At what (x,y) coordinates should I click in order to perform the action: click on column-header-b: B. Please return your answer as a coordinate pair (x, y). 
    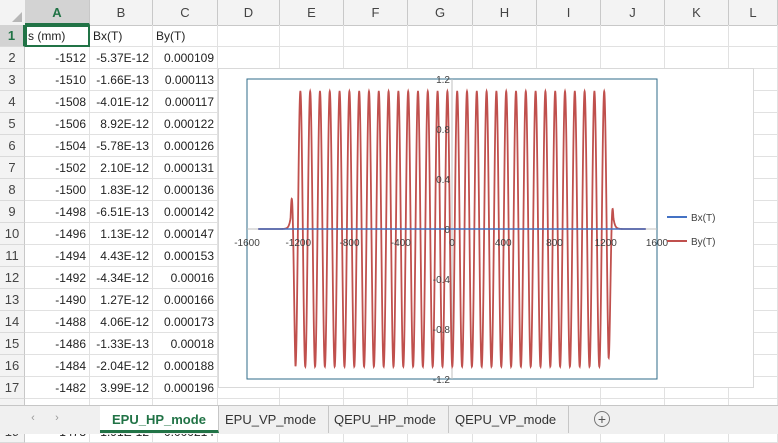
    Looking at the image, I should click on (121, 12).